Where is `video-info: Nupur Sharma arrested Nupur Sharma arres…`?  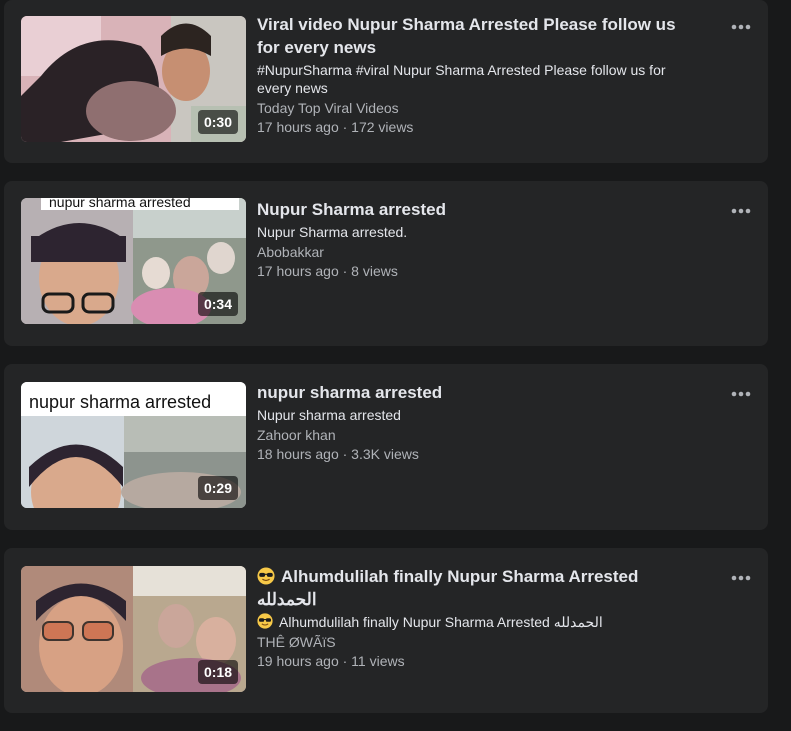
video-info: Nupur Sharma arrested Nupur Sharma arres… is located at coordinates (477, 239).